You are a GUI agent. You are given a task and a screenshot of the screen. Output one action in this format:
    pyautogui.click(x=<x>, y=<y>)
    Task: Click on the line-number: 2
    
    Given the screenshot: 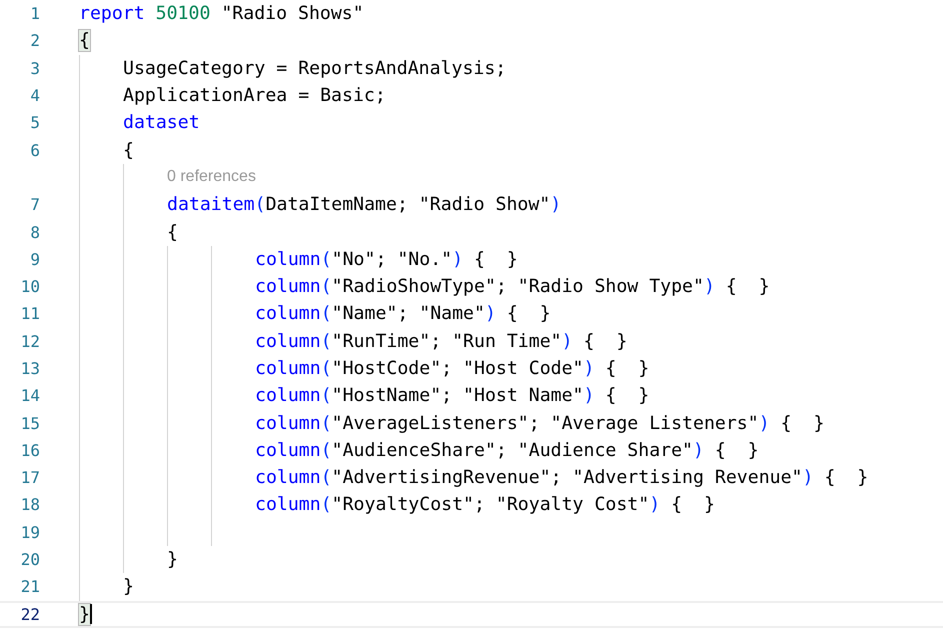 What is the action you would take?
    pyautogui.click(x=34, y=40)
    